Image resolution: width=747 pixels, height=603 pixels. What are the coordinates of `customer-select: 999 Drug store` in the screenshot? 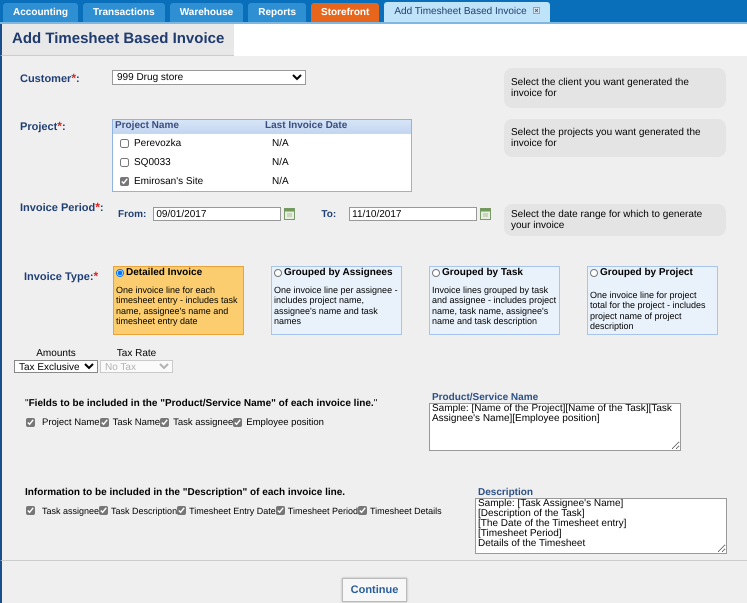 It's located at (209, 77).